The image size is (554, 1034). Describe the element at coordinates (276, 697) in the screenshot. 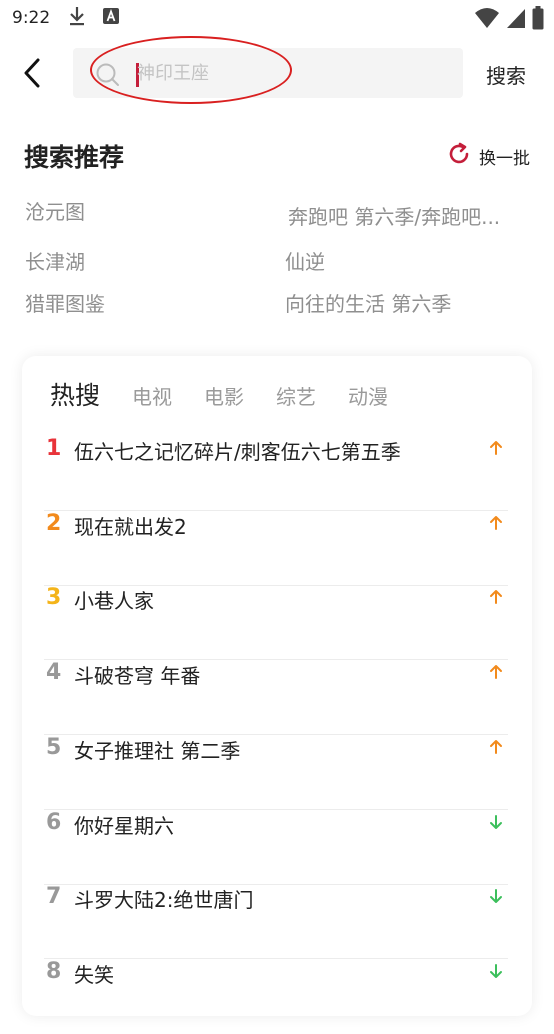

I see `hot-list-item: 4 斗破苍穹 年番` at that location.